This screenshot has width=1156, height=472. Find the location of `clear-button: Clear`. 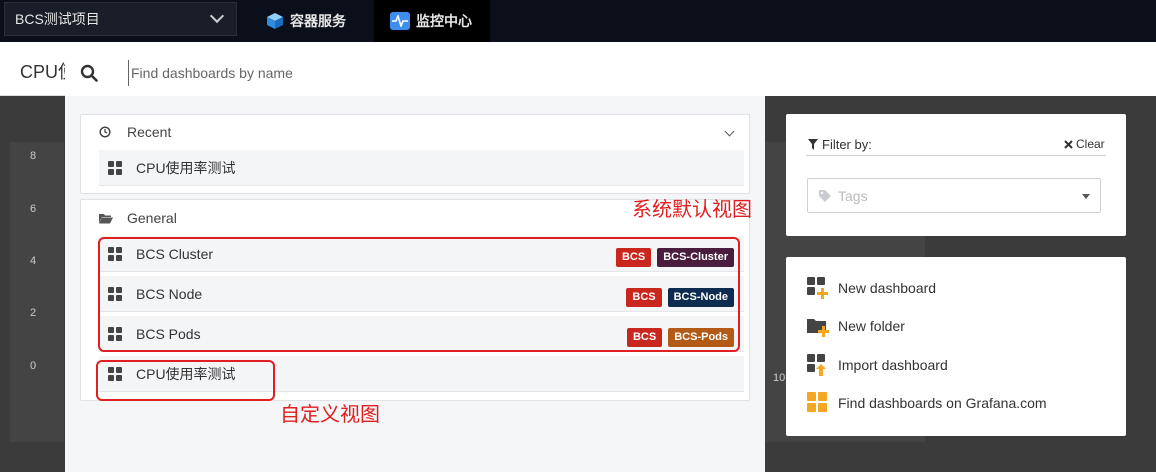

clear-button: Clear is located at coordinates (1084, 144).